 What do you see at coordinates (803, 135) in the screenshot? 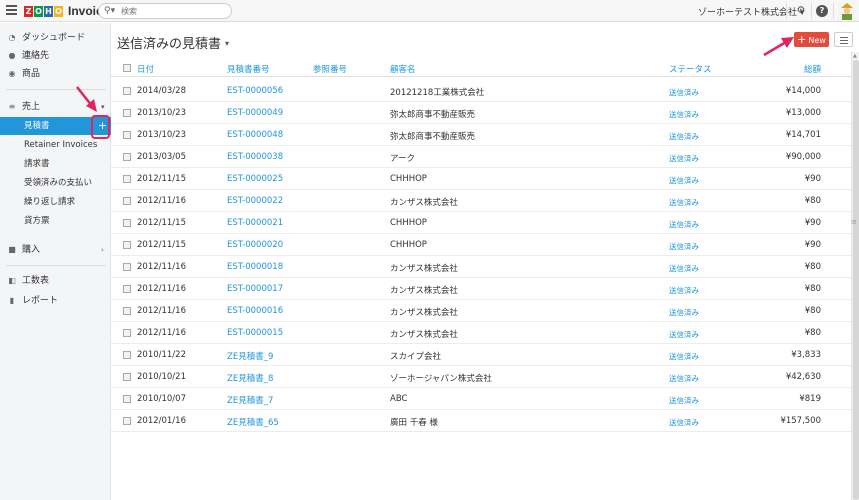
I see `amount-cell: ¥14,701` at bounding box center [803, 135].